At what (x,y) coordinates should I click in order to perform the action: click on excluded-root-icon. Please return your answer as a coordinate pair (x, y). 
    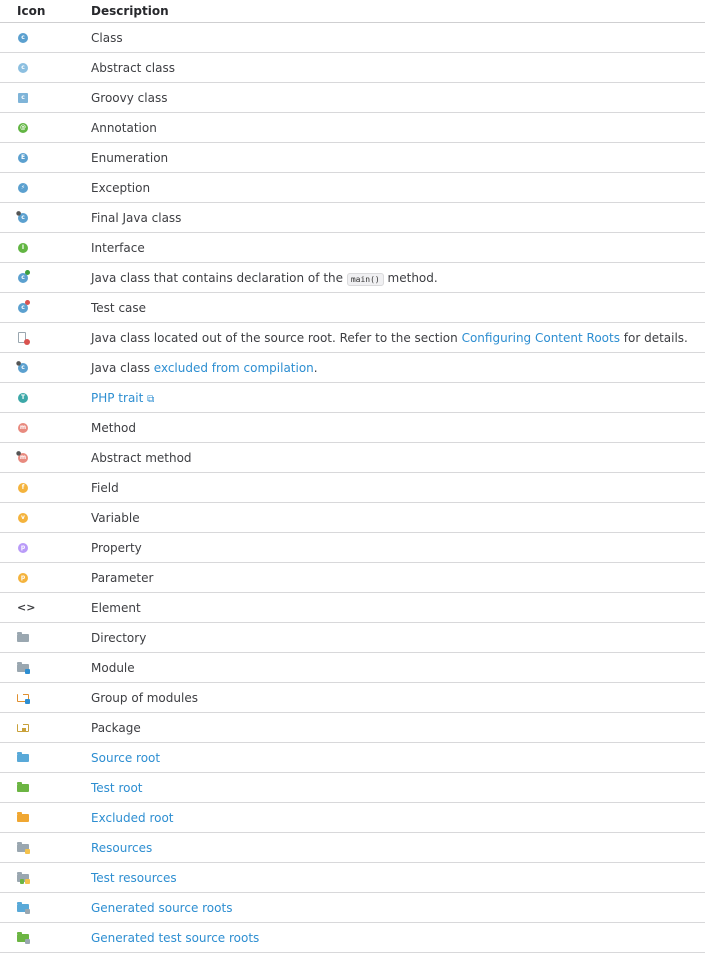
    Looking at the image, I should click on (23, 818).